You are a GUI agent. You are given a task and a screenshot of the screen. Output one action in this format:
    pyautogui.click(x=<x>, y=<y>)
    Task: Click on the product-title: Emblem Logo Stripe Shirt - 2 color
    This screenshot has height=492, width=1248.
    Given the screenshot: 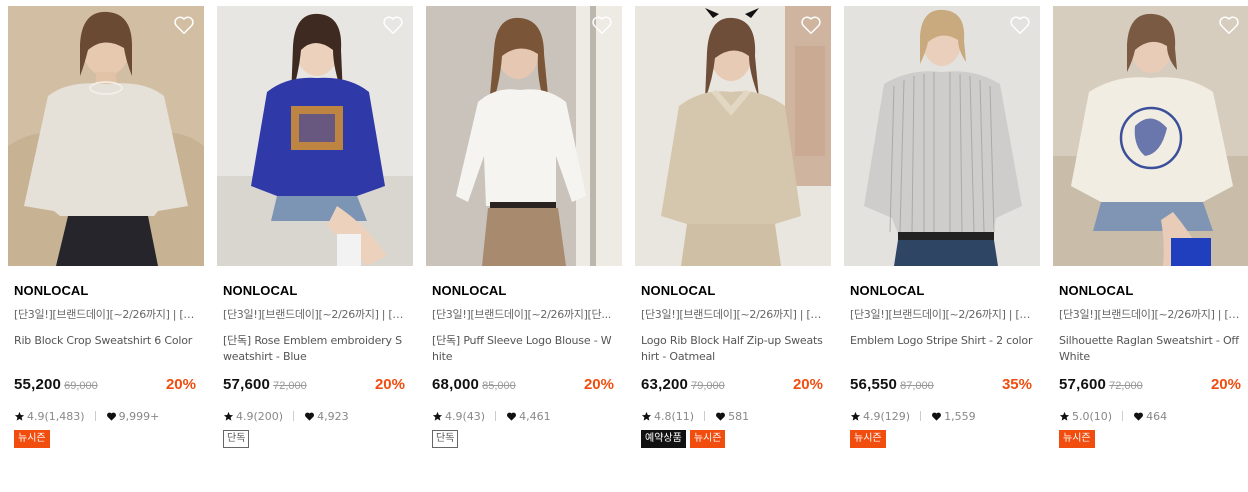 What is the action you would take?
    pyautogui.click(x=942, y=349)
    